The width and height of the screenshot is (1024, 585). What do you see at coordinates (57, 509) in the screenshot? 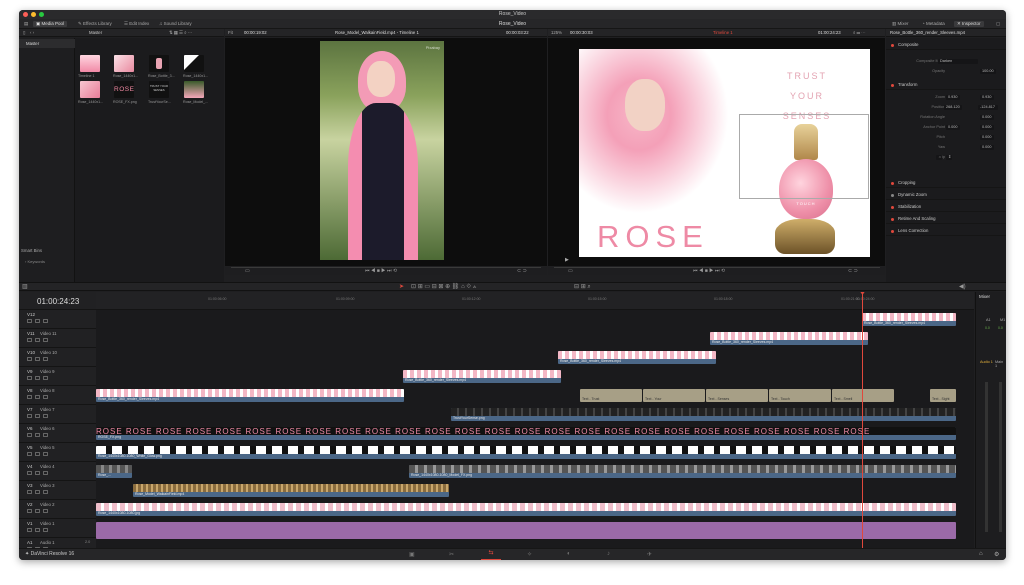
I see `track-header-v2: V2 Video 2` at bounding box center [57, 509].